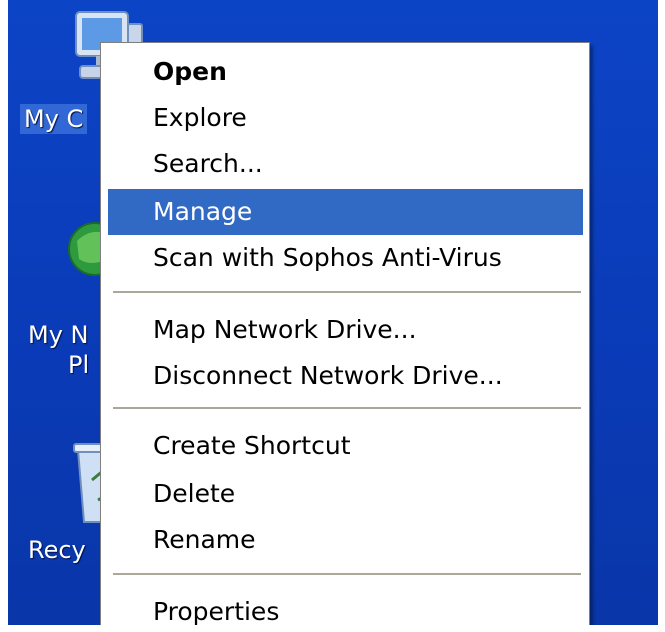 The width and height of the screenshot is (665, 632). What do you see at coordinates (78, 365) in the screenshot?
I see `network-places-label-line2: Pl` at bounding box center [78, 365].